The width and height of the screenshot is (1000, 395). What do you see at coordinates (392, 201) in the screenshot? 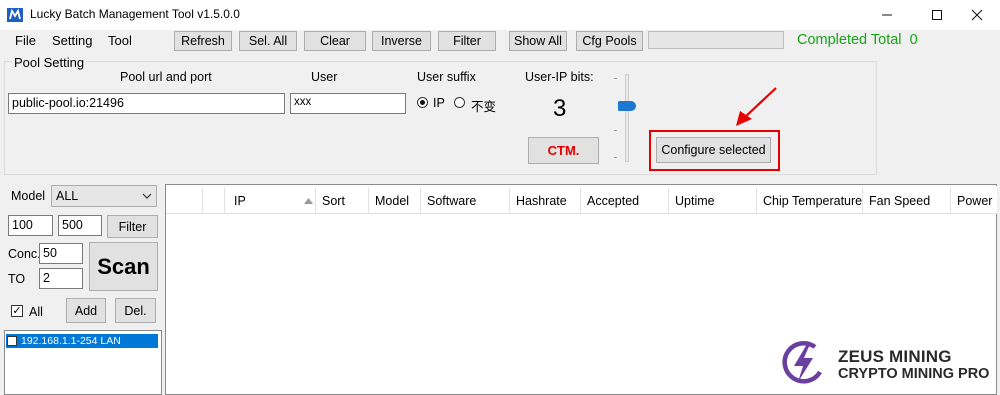
I see `column-header-model: Model` at bounding box center [392, 201].